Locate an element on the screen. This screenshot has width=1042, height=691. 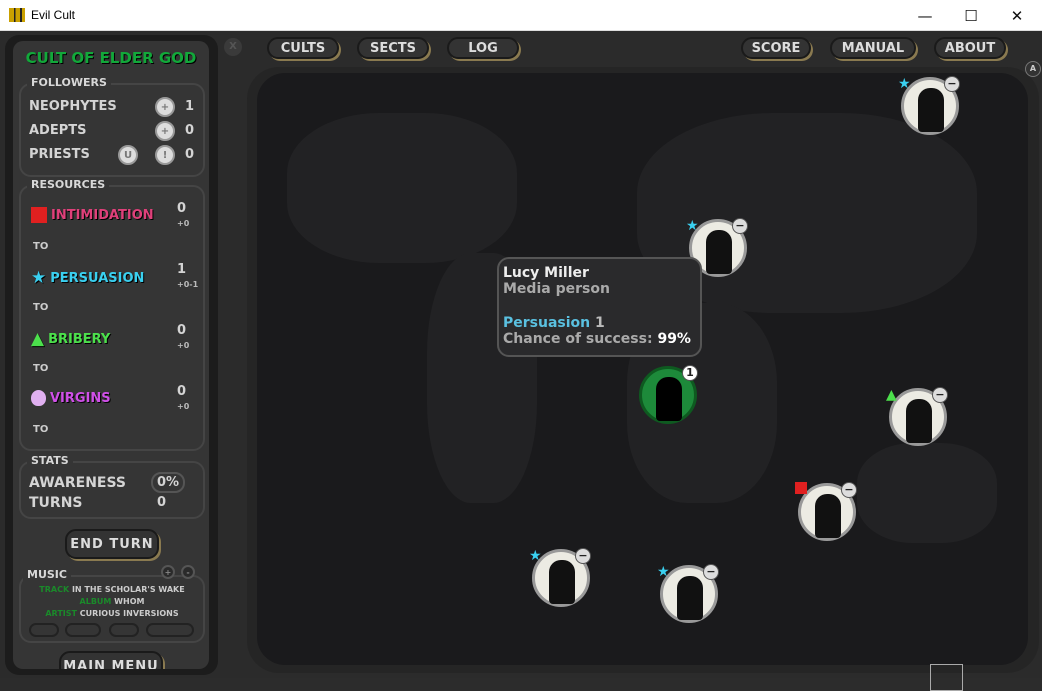
music-prev-button is located at coordinates (44, 630).